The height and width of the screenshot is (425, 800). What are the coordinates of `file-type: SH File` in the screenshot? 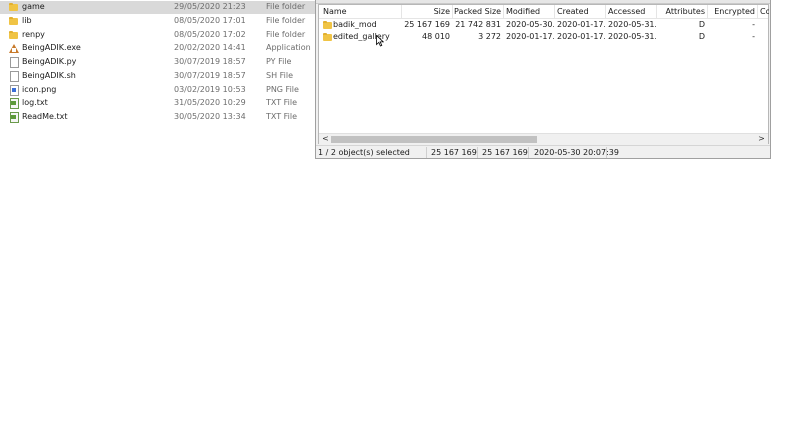 It's located at (280, 75).